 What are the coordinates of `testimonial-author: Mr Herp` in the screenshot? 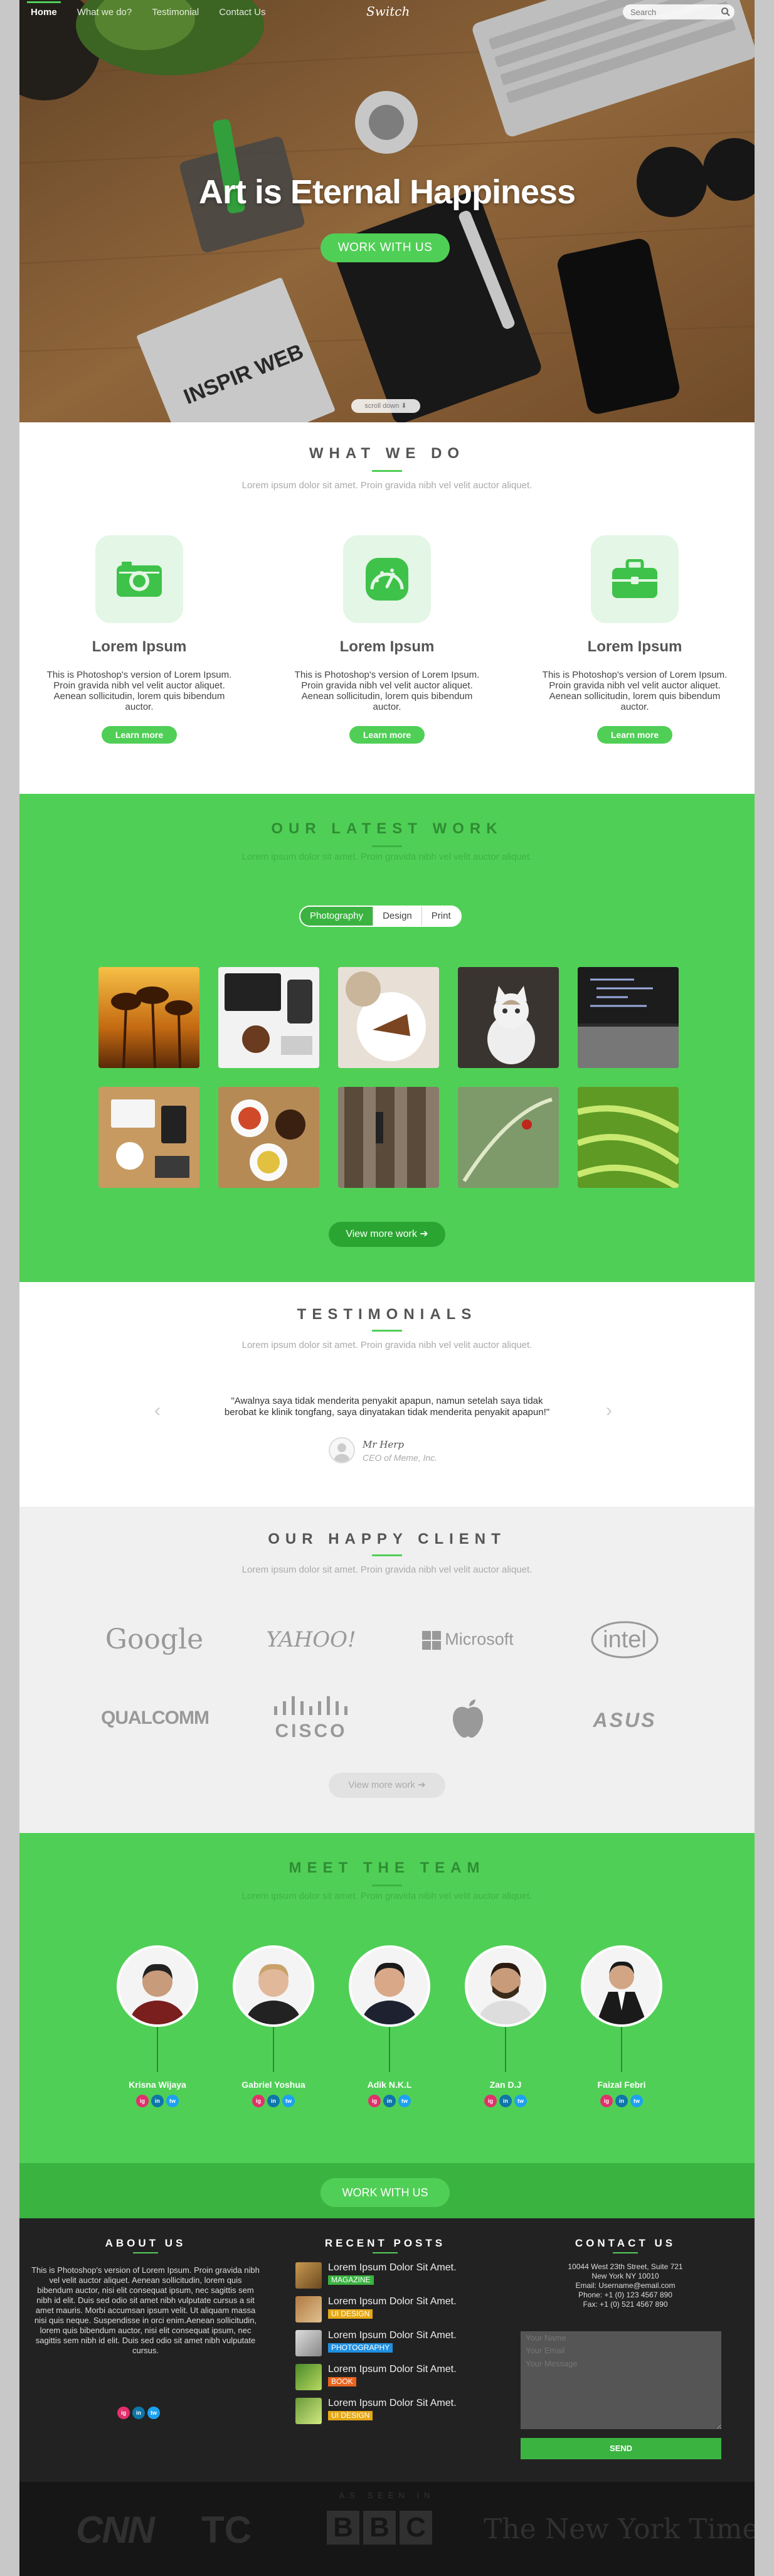 It's located at (384, 1444).